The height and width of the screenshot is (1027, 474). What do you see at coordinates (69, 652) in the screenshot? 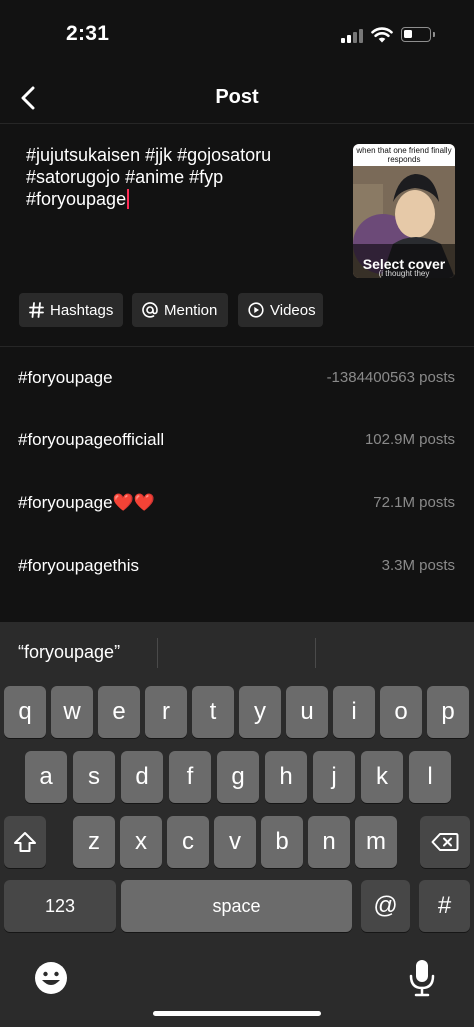
I see `predictive-suggestion: “foryoupage”` at bounding box center [69, 652].